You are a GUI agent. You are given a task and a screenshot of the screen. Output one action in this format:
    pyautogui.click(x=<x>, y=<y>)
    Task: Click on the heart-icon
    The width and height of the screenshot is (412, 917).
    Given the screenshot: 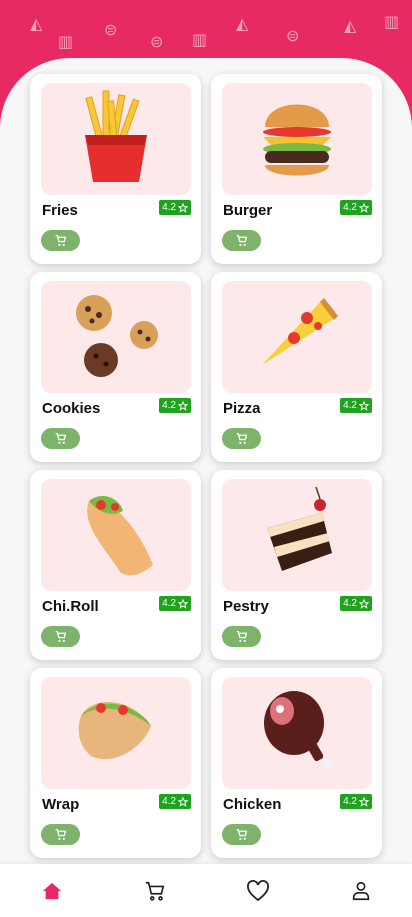 What is the action you would take?
    pyautogui.click(x=257, y=890)
    